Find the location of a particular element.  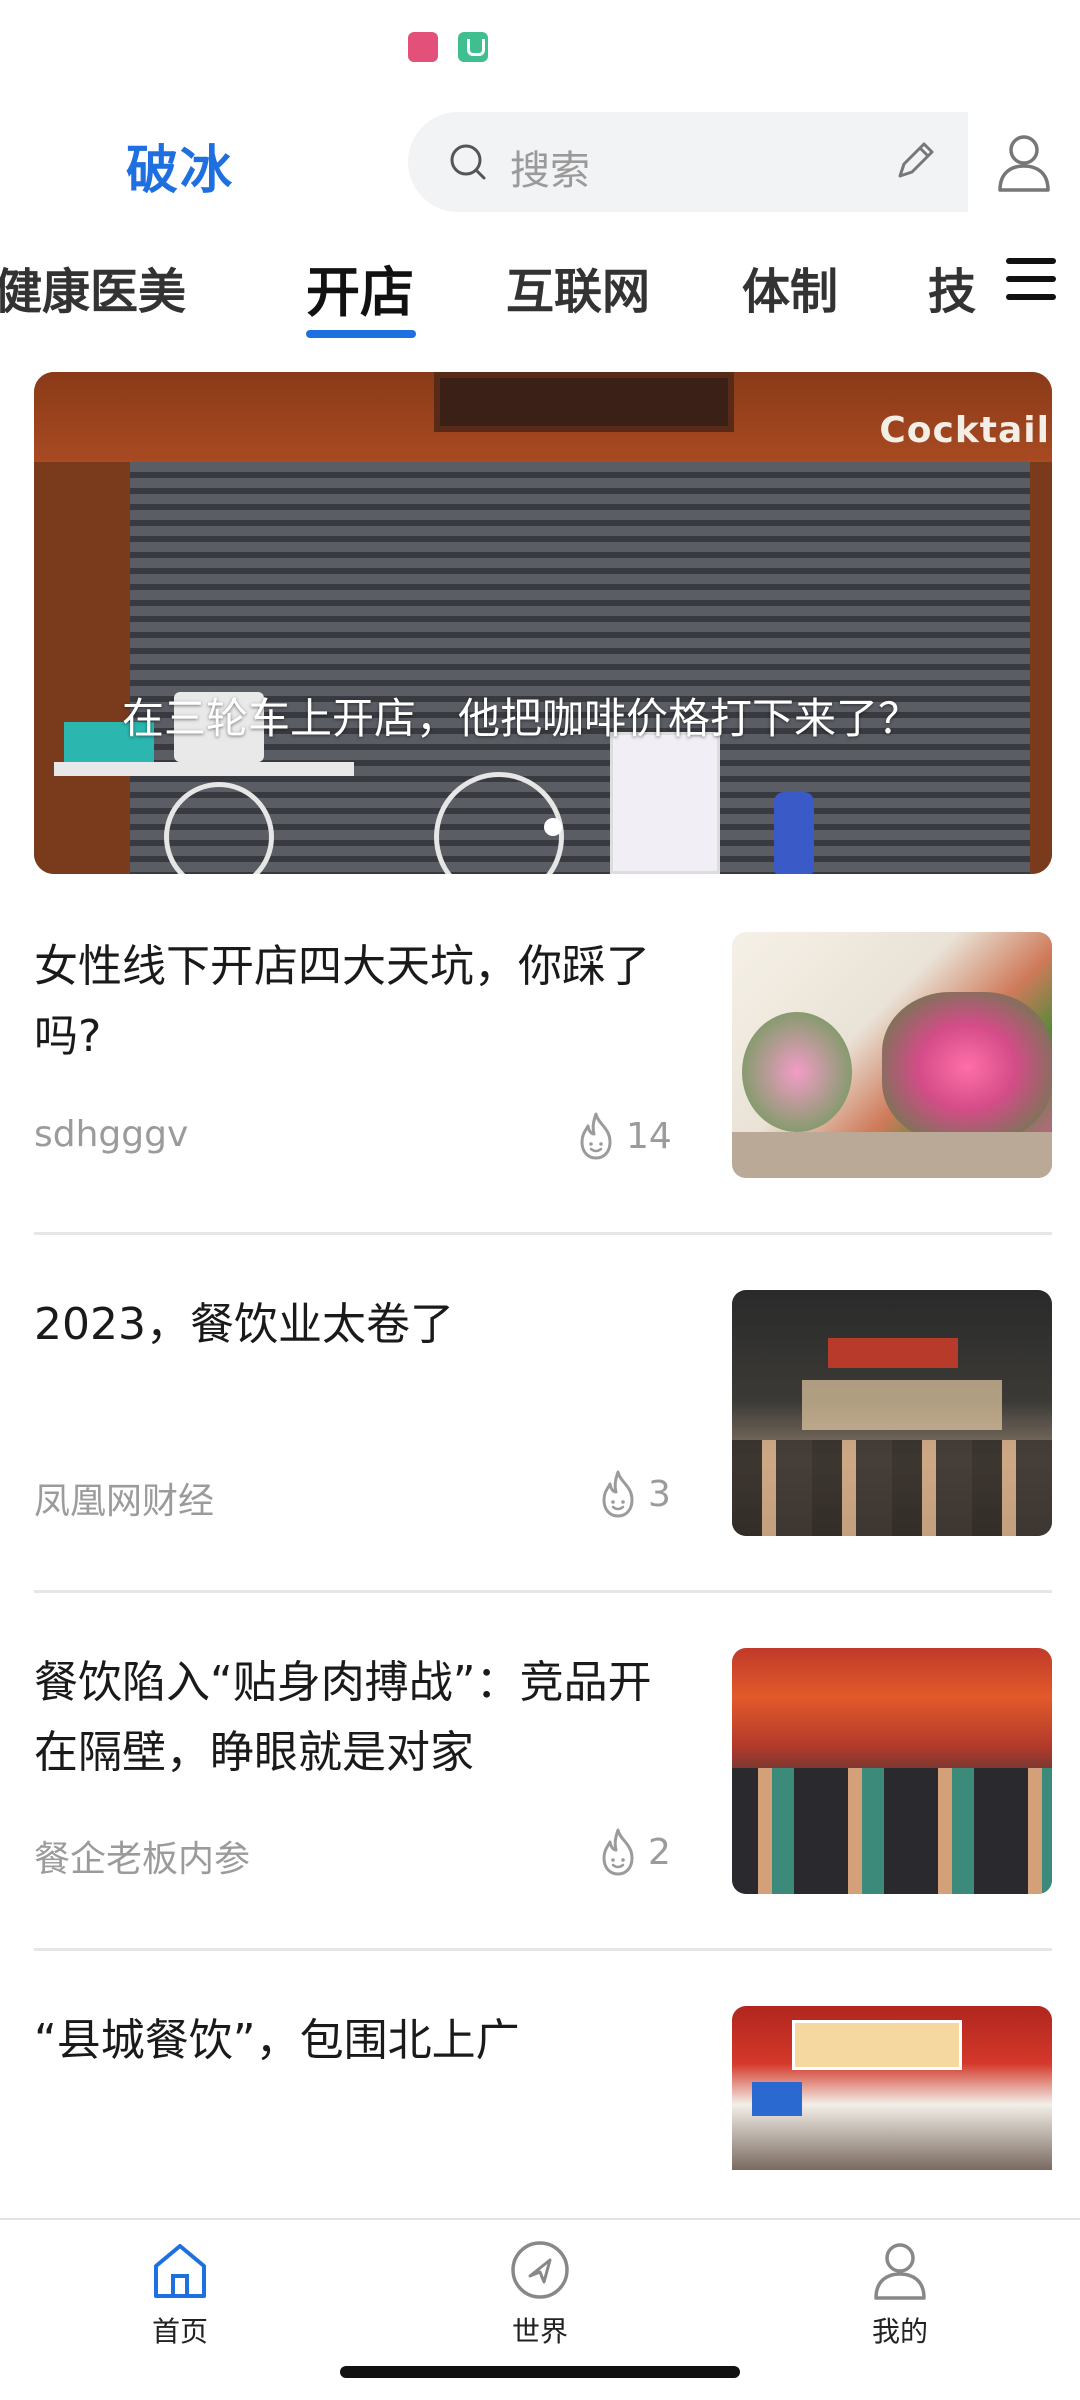

nav-home: 首页 is located at coordinates (180, 2294).